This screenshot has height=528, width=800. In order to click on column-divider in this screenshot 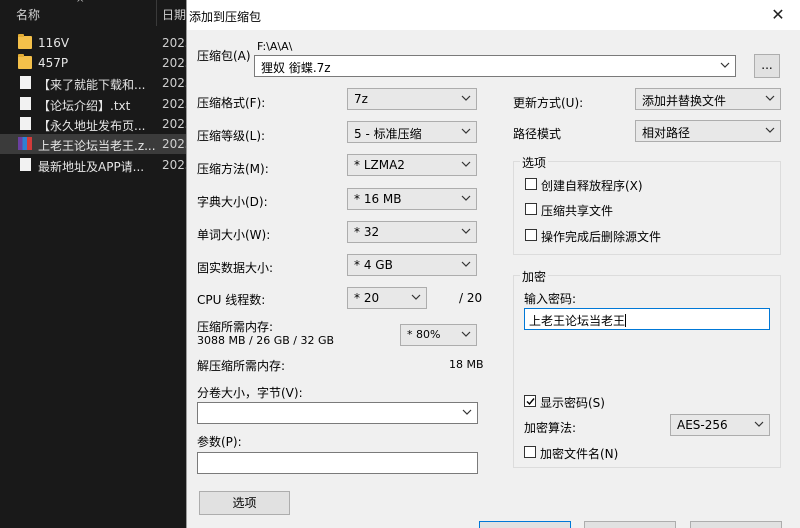, I will do `click(156, 13)`.